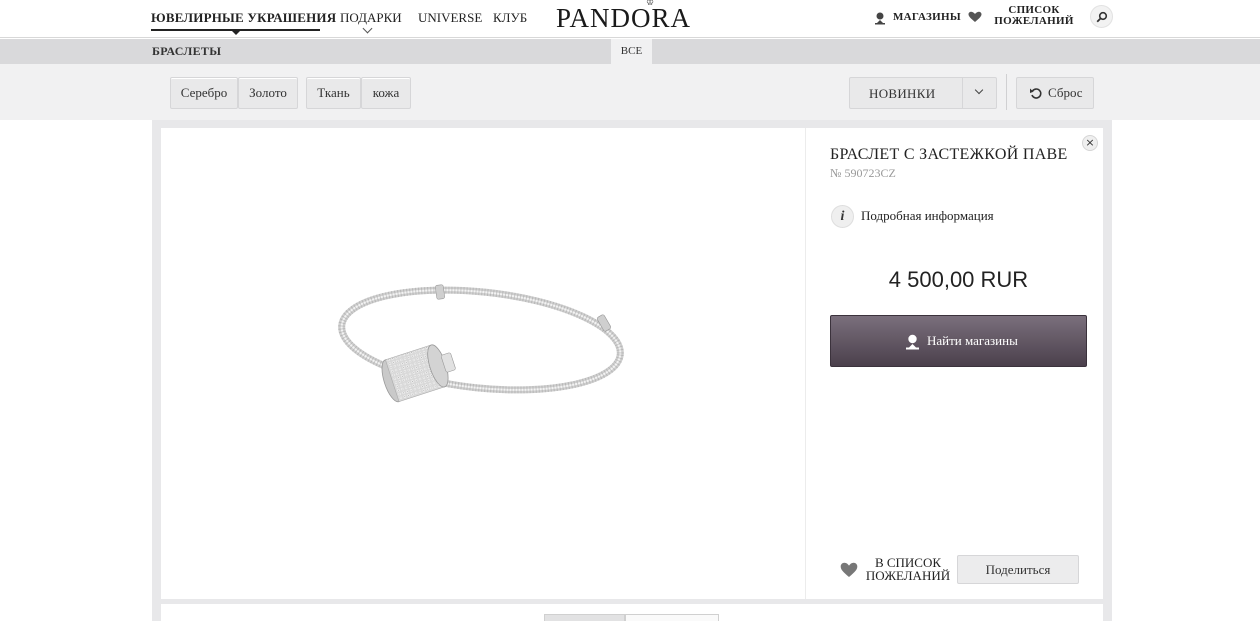  What do you see at coordinates (630, 92) in the screenshot?
I see `filter-bar: Серебро Золото Ткань кожа НОВИНКИ Сброс` at bounding box center [630, 92].